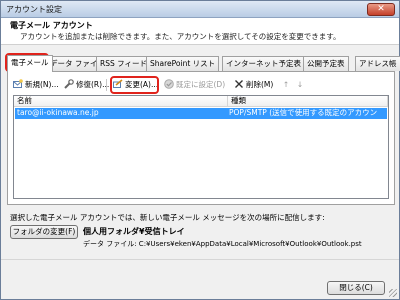  What do you see at coordinates (44, 232) in the screenshot?
I see `change-folder-button: フォルダの変更(F)` at bounding box center [44, 232].